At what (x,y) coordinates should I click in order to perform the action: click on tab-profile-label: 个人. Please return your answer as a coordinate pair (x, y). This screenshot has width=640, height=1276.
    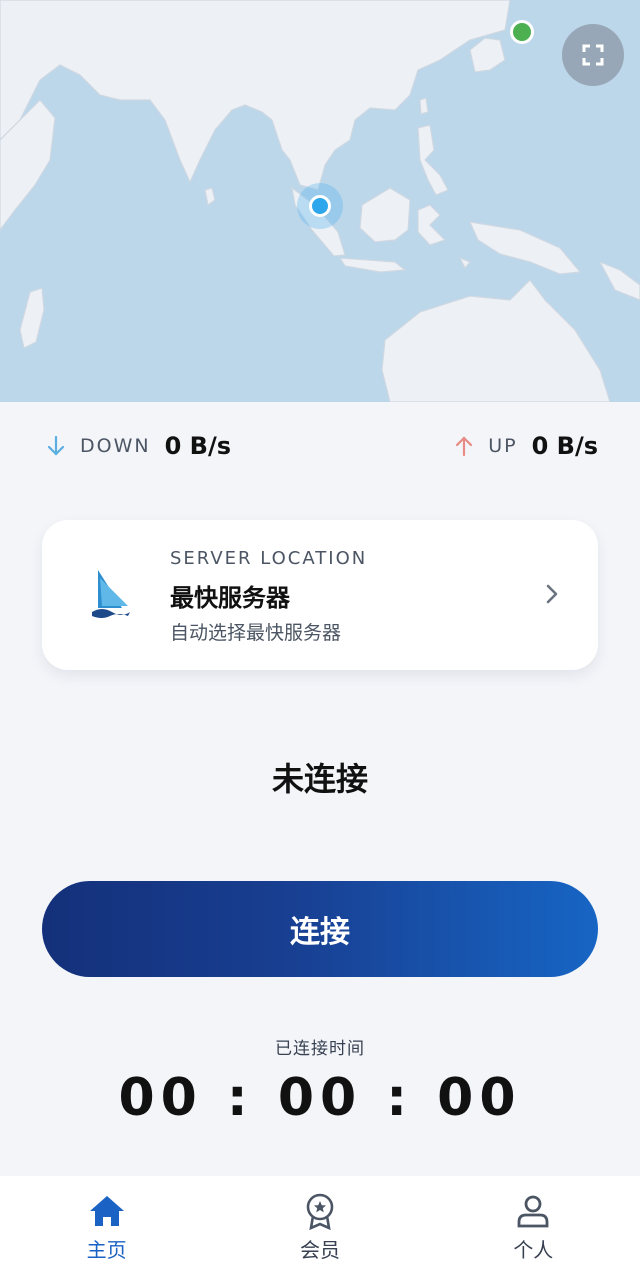
    Looking at the image, I should click on (533, 1250).